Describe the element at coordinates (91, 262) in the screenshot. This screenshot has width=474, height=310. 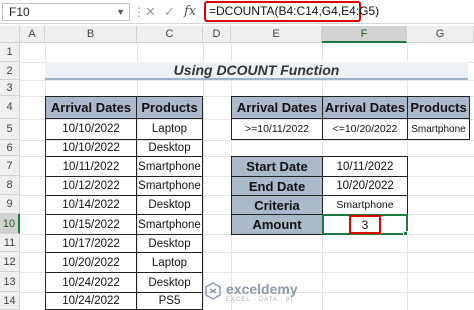
I see `data-cell-date: 10/20/2022` at that location.